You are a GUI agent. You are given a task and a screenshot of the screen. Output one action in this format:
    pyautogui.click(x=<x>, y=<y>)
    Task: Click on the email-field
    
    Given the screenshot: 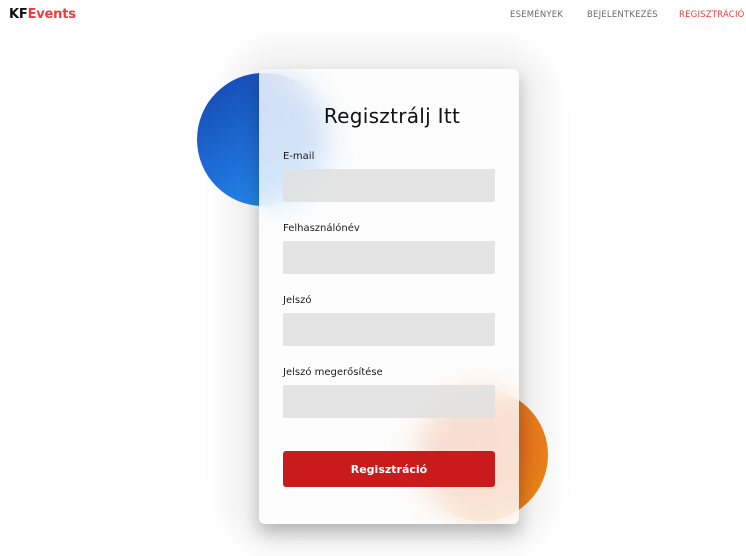 What is the action you would take?
    pyautogui.click(x=389, y=185)
    